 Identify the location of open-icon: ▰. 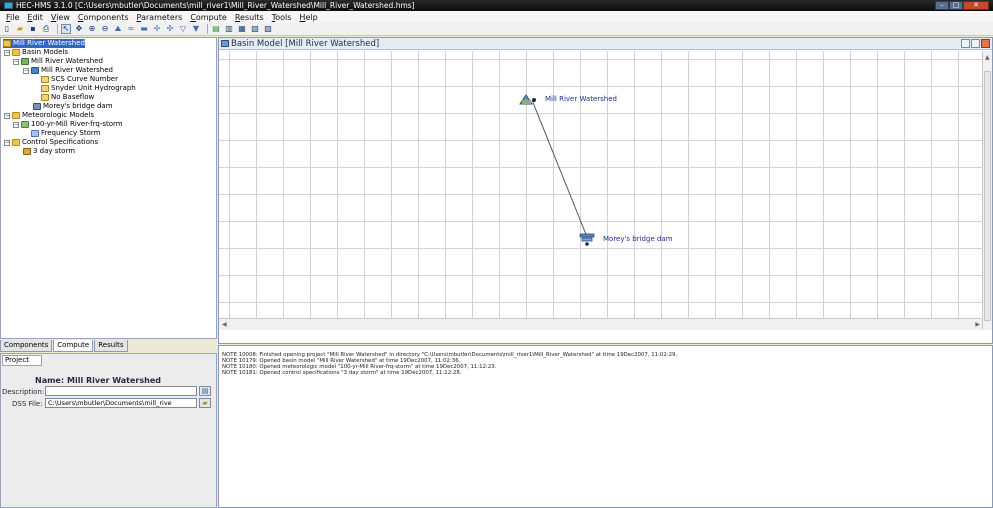
(20, 29).